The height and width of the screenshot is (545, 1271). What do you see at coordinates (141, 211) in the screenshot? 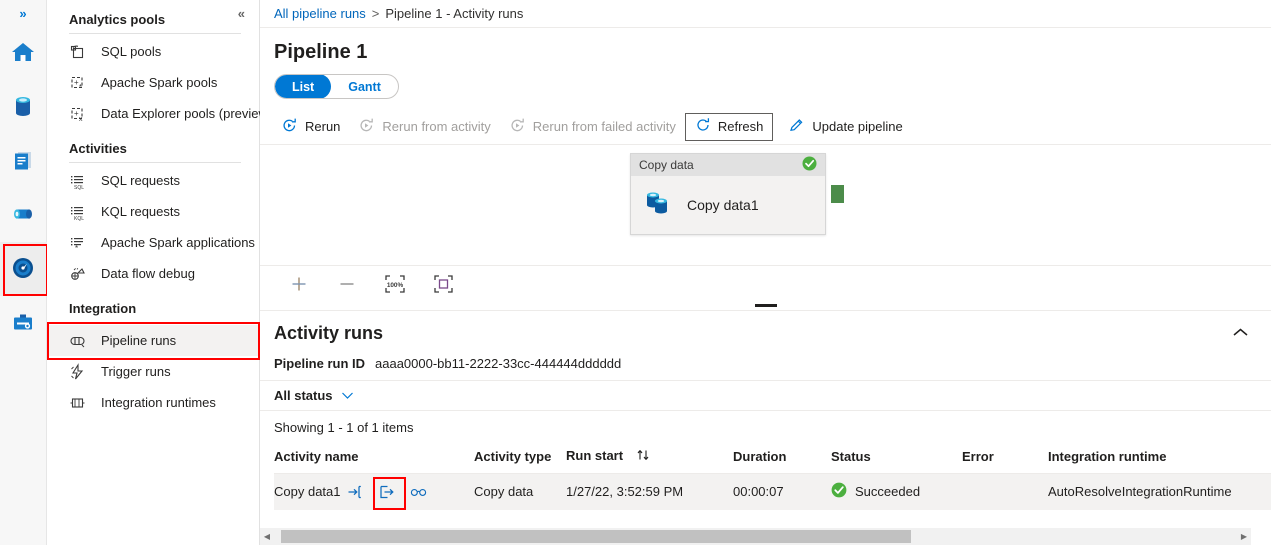
I see `sidebar-item-label: KQL requests` at bounding box center [141, 211].